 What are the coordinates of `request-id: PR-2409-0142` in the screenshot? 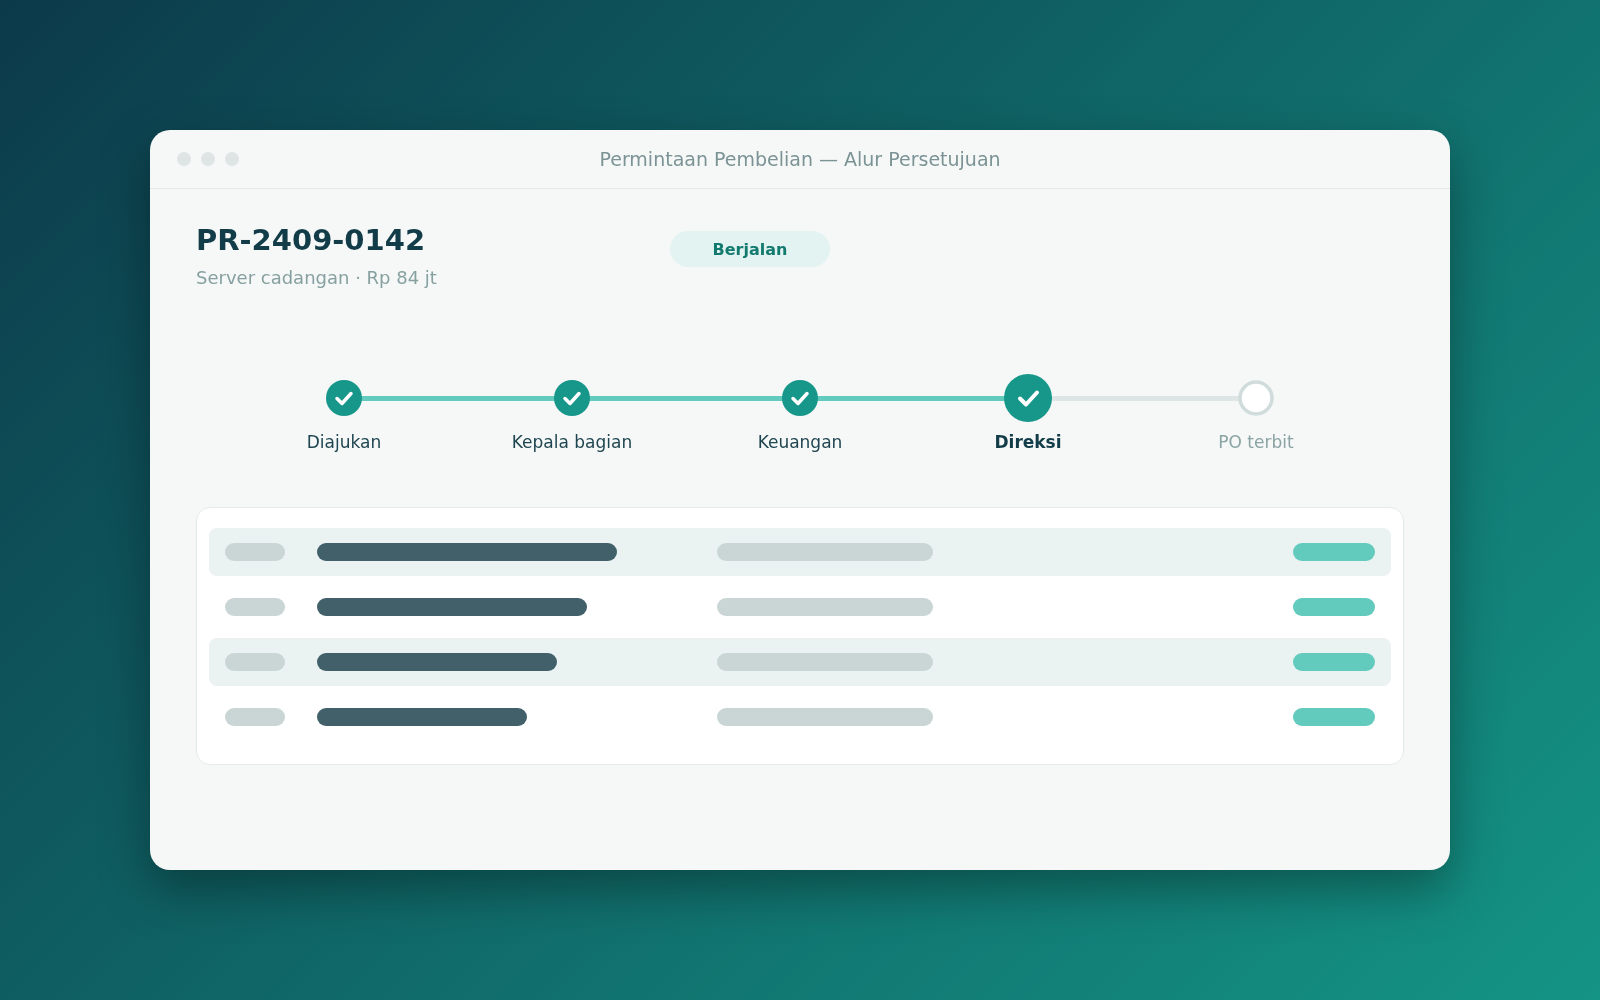 It's located at (311, 240).